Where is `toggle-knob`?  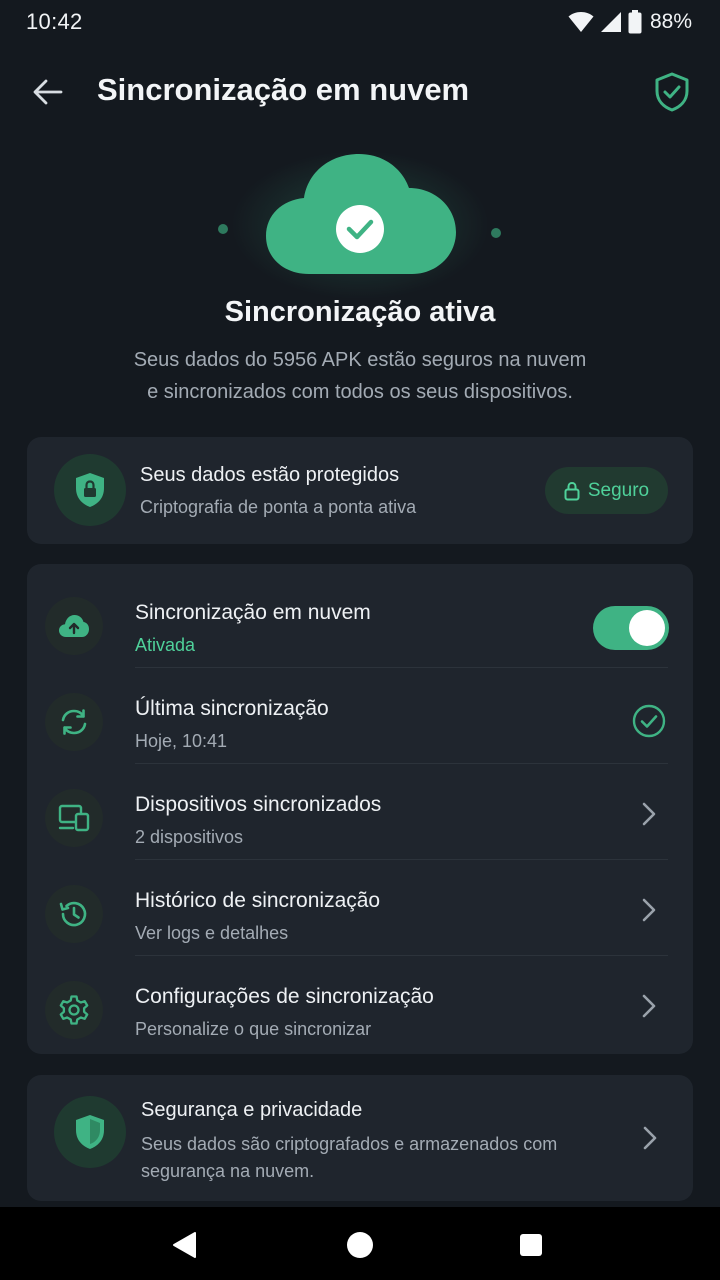
toggle-knob is located at coordinates (647, 628).